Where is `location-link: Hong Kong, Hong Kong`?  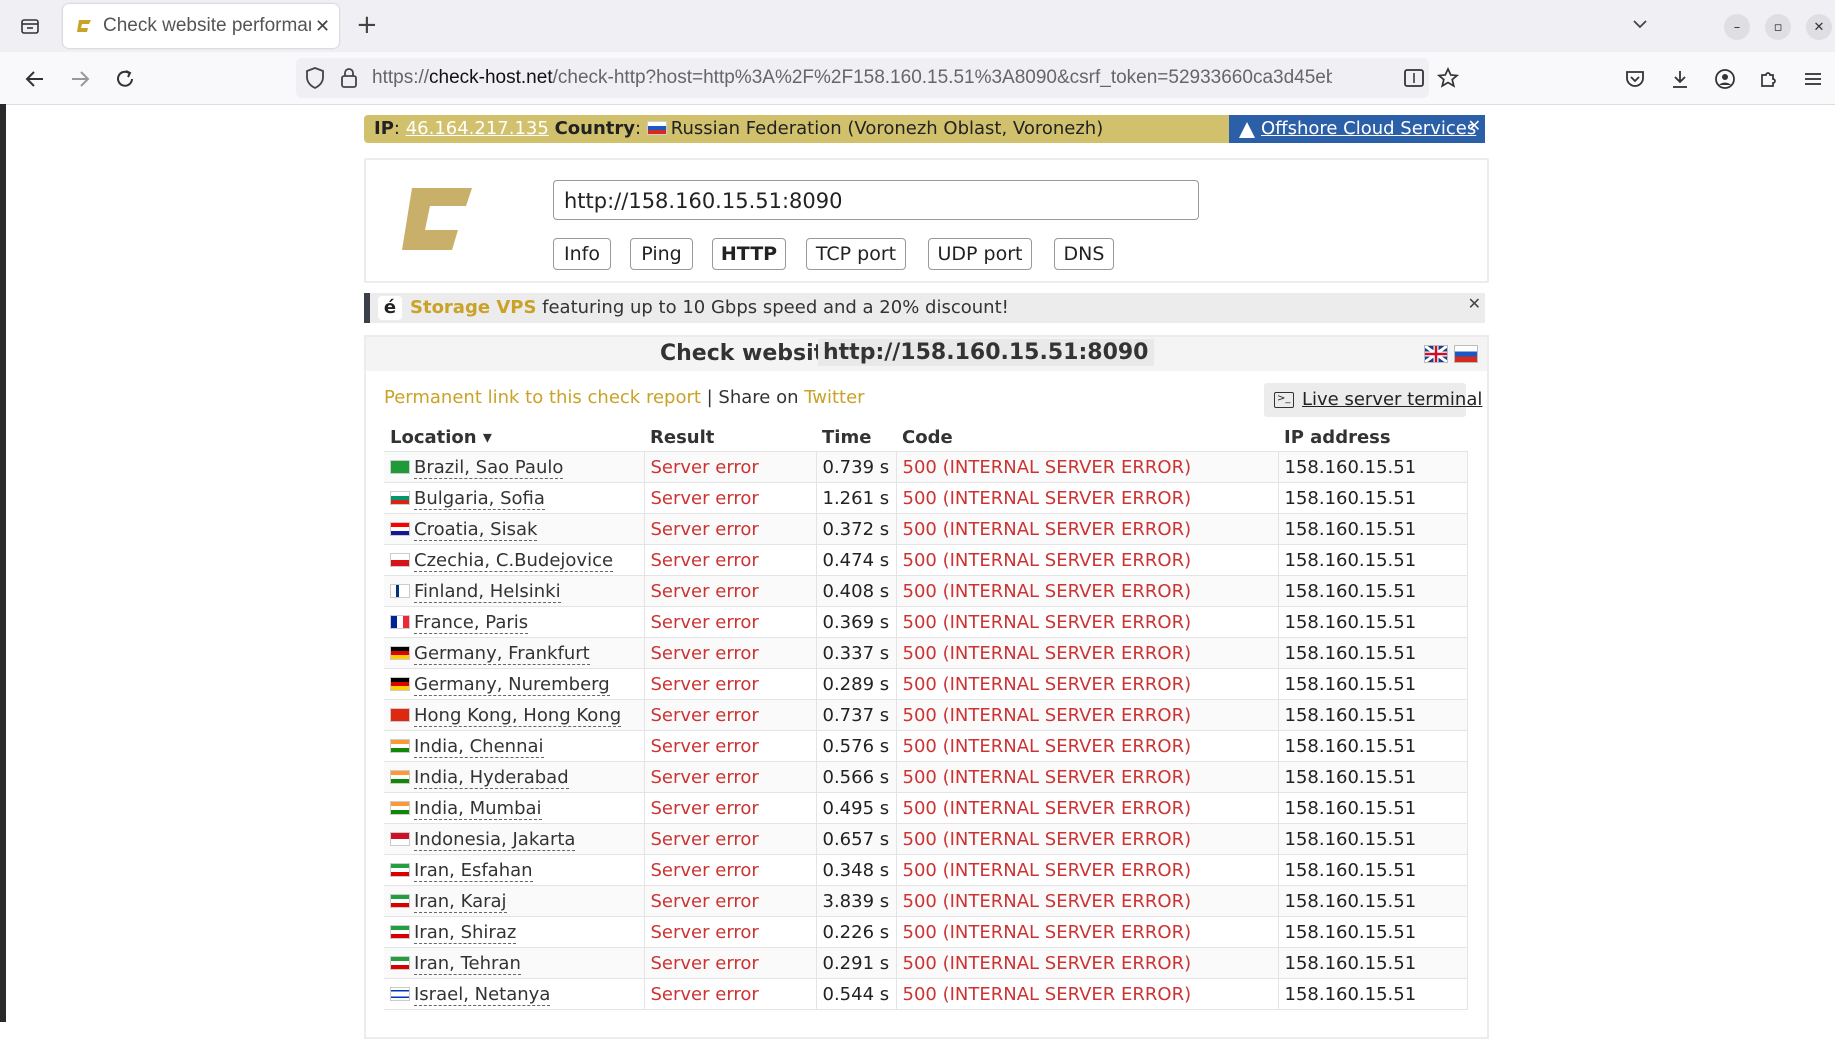
location-link: Hong Kong, Hong Kong is located at coordinates (518, 715).